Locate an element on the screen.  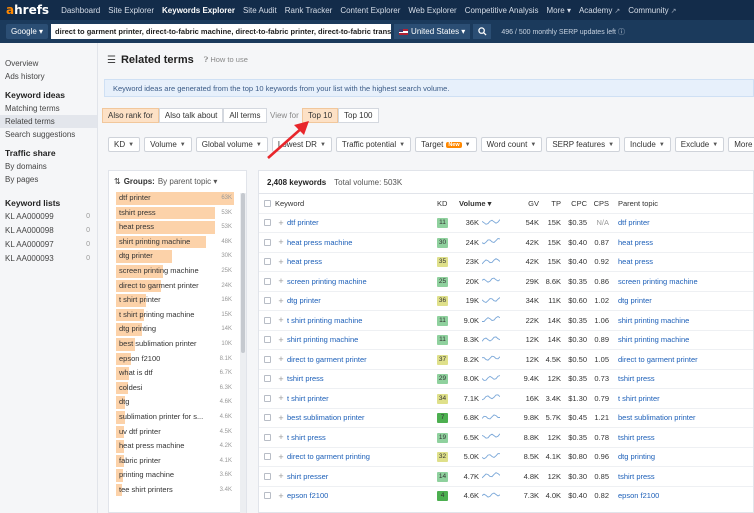
groups-scrollbar is located at coordinates (243, 353).